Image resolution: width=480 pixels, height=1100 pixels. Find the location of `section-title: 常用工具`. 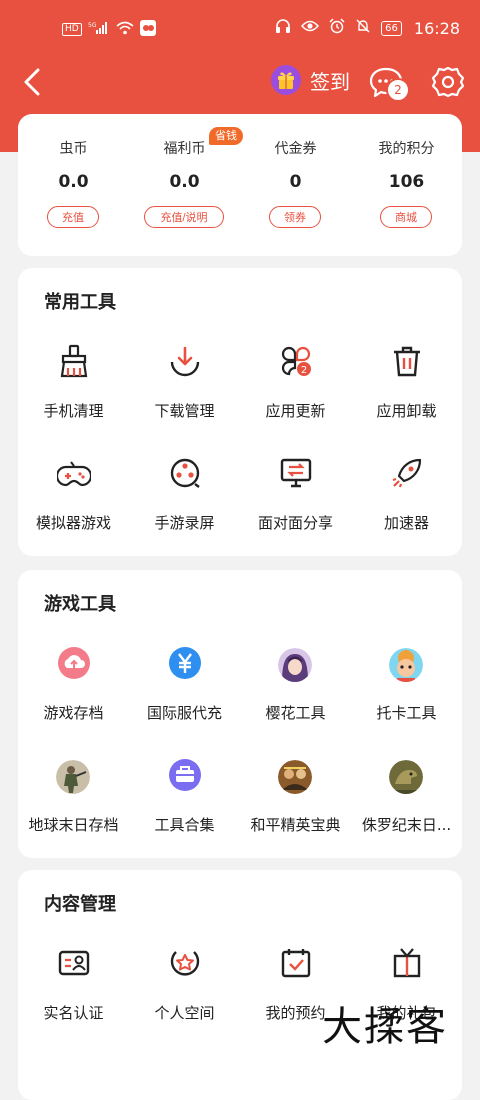

section-title: 常用工具 is located at coordinates (80, 302).